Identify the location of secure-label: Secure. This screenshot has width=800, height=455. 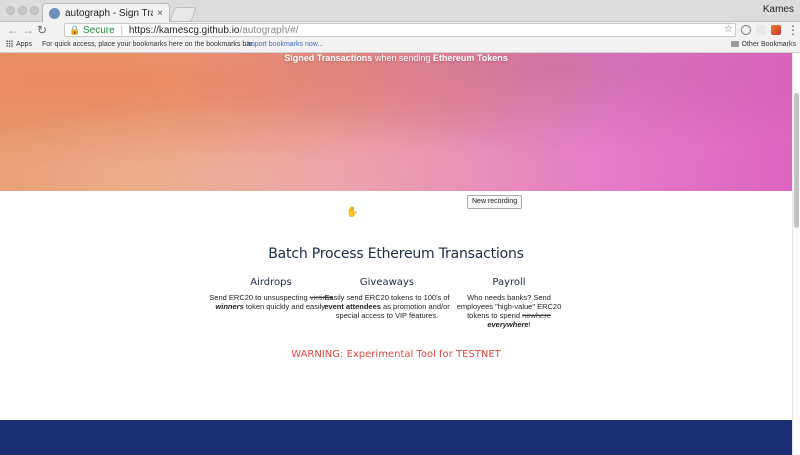
(99, 30).